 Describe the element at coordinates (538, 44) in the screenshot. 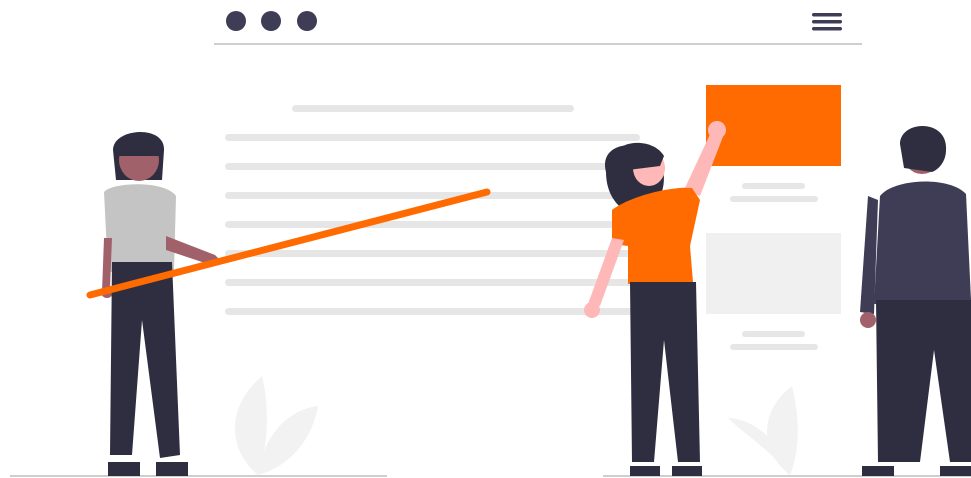

I see `header-divider` at that location.